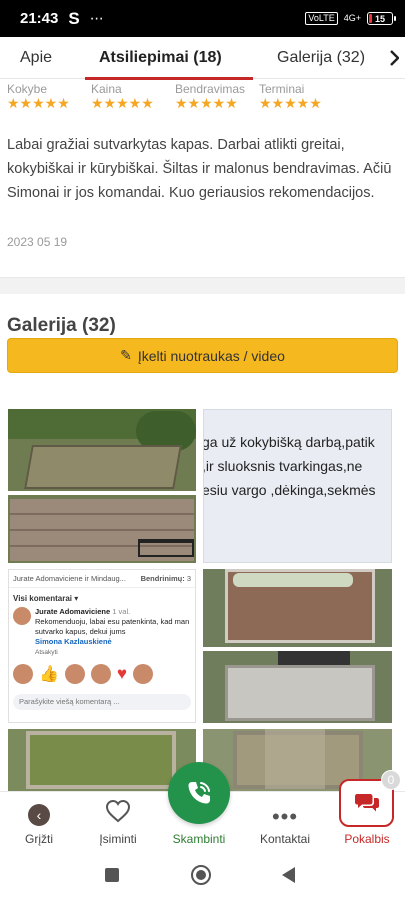  Describe the element at coordinates (169, 58) in the screenshot. I see `tab-reviews: Atsiliepimai (18)` at that location.